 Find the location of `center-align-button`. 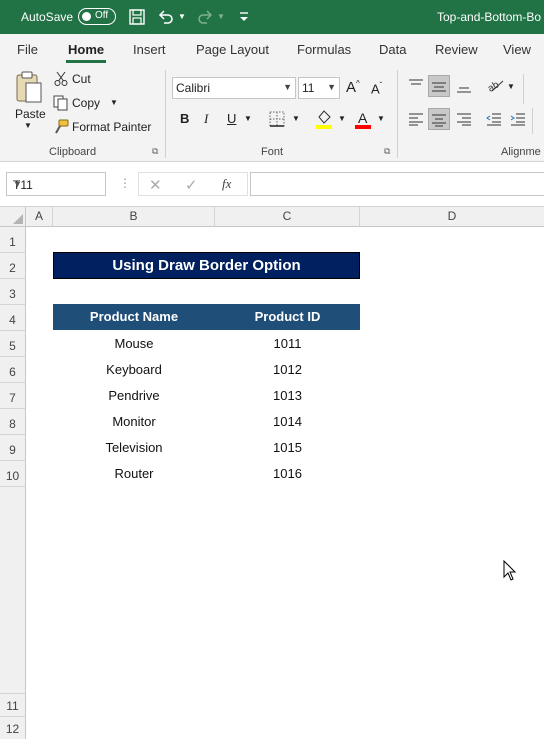

center-align-button is located at coordinates (439, 119).